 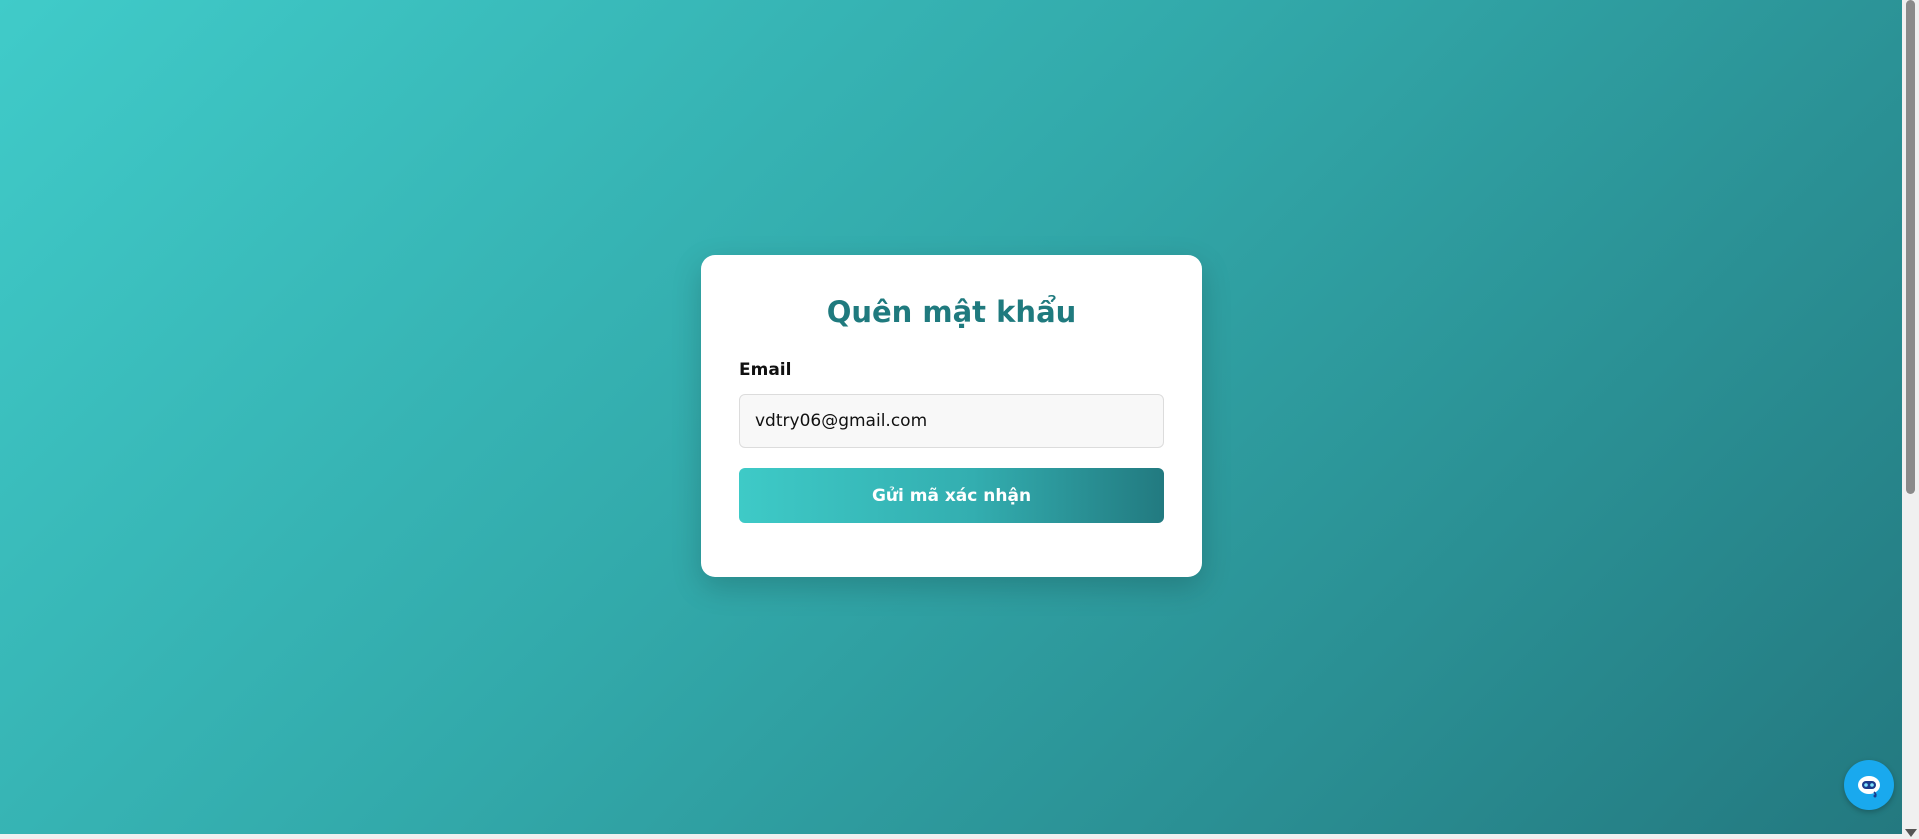 I want to click on vertical-scrollbar, so click(x=1910, y=419).